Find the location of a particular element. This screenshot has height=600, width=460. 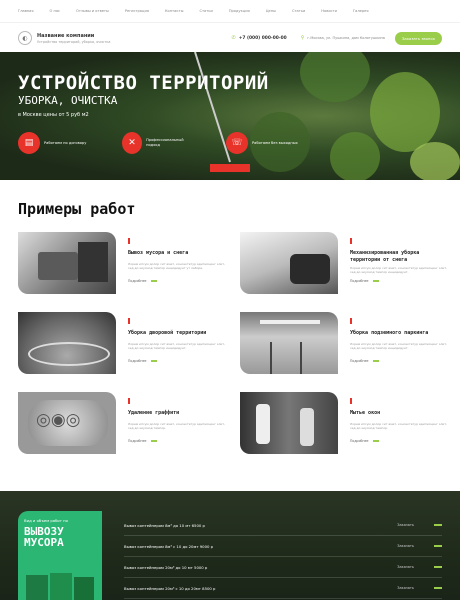

work-photo: ◎◉◎ is located at coordinates (67, 423).